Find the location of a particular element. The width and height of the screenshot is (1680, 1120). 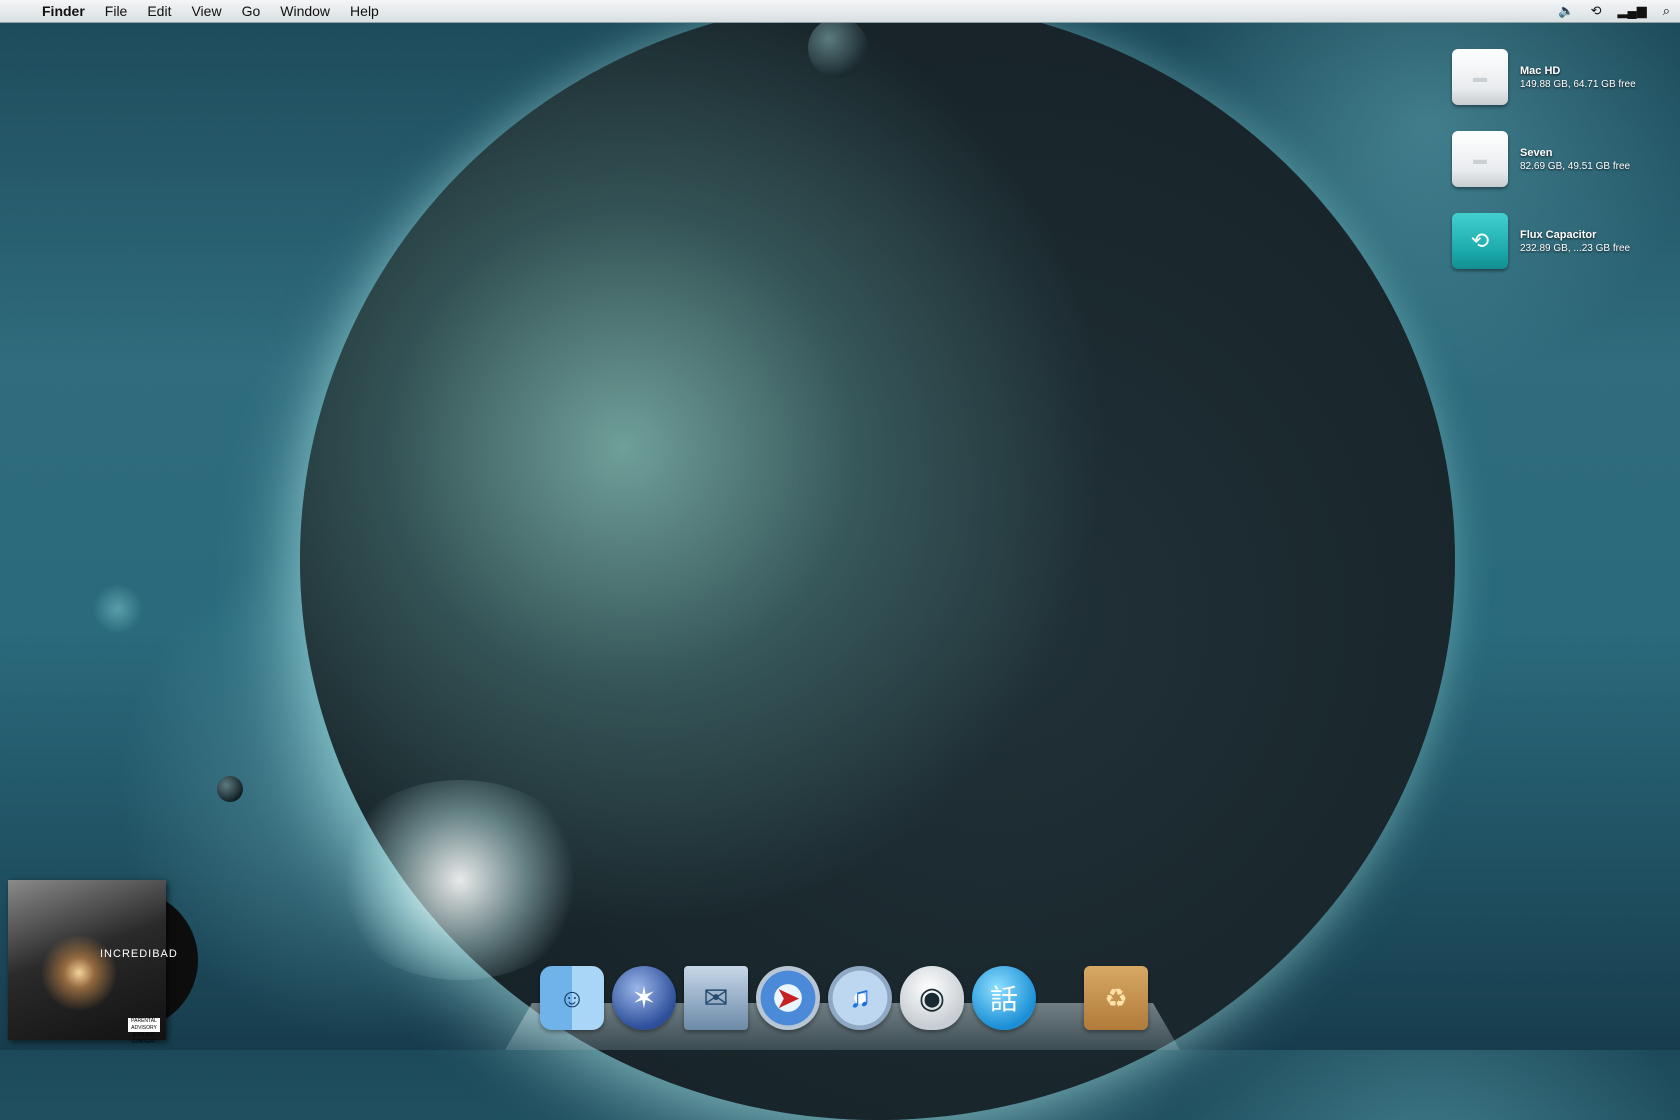

volume-icon: 🔈 is located at coordinates (1566, 11).